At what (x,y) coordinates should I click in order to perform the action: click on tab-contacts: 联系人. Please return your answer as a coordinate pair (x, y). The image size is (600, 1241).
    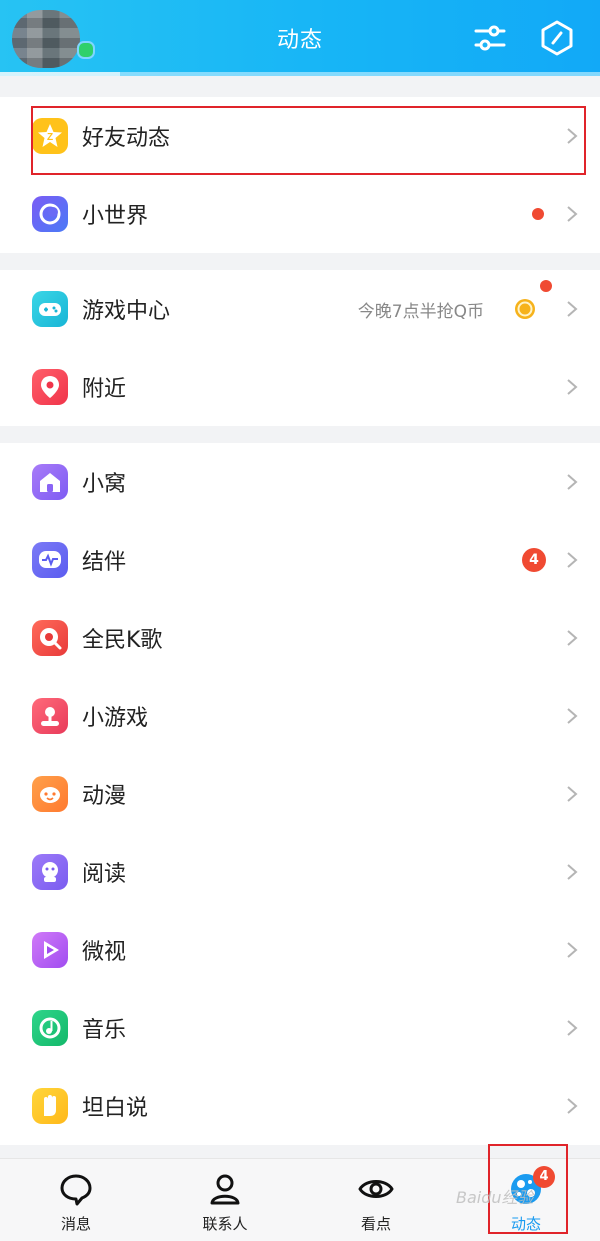
    Looking at the image, I should click on (225, 1200).